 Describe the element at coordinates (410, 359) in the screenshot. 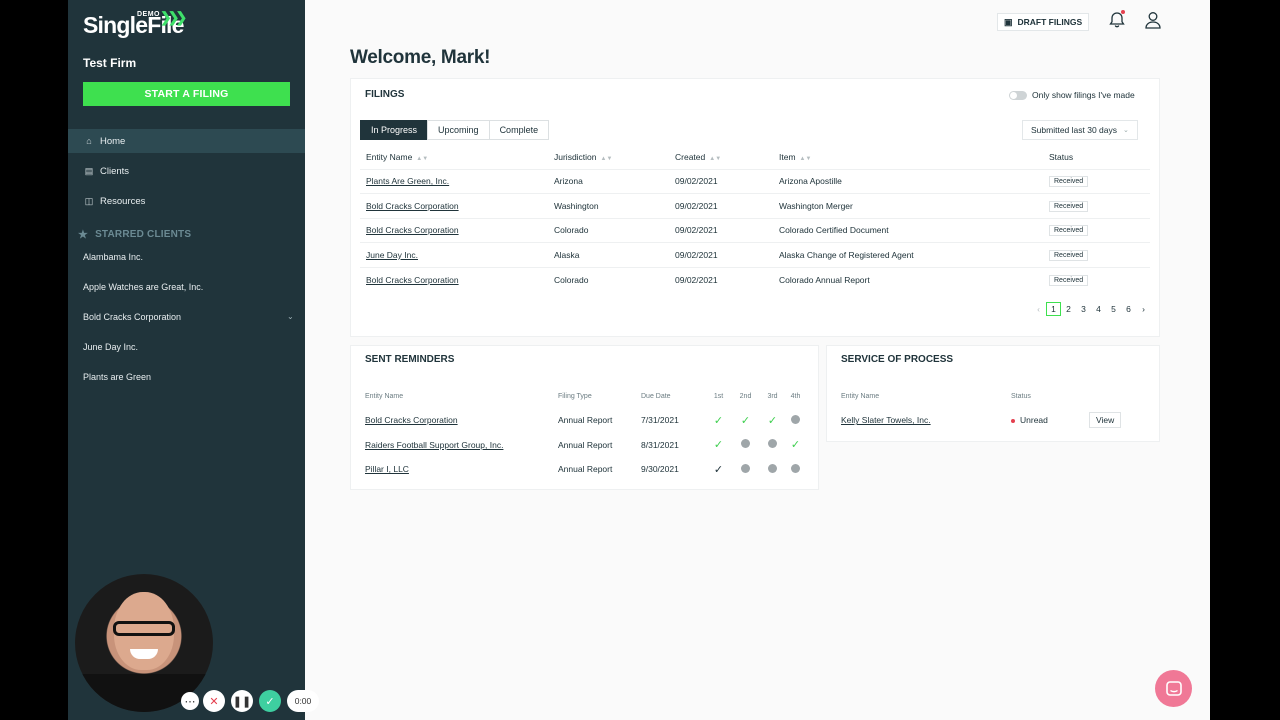

I see `reminders-title: SENT REMINDERS` at that location.